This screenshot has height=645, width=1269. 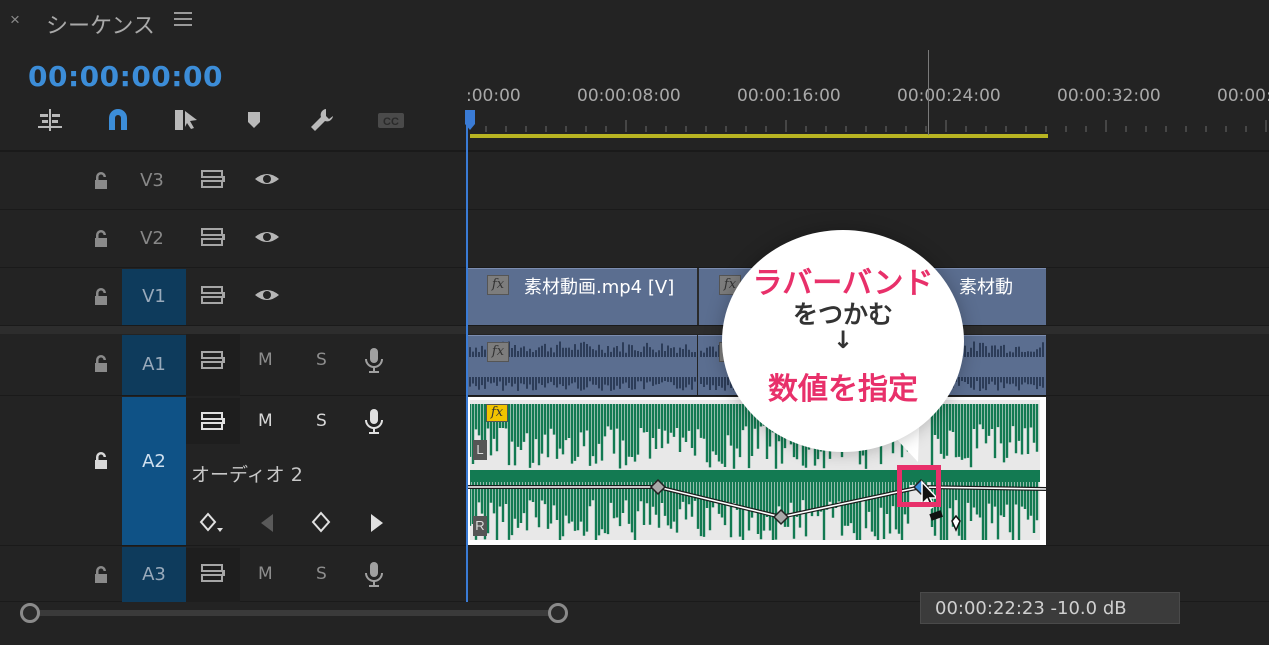 I want to click on captions-cc-icon: CC, so click(x=390, y=120).